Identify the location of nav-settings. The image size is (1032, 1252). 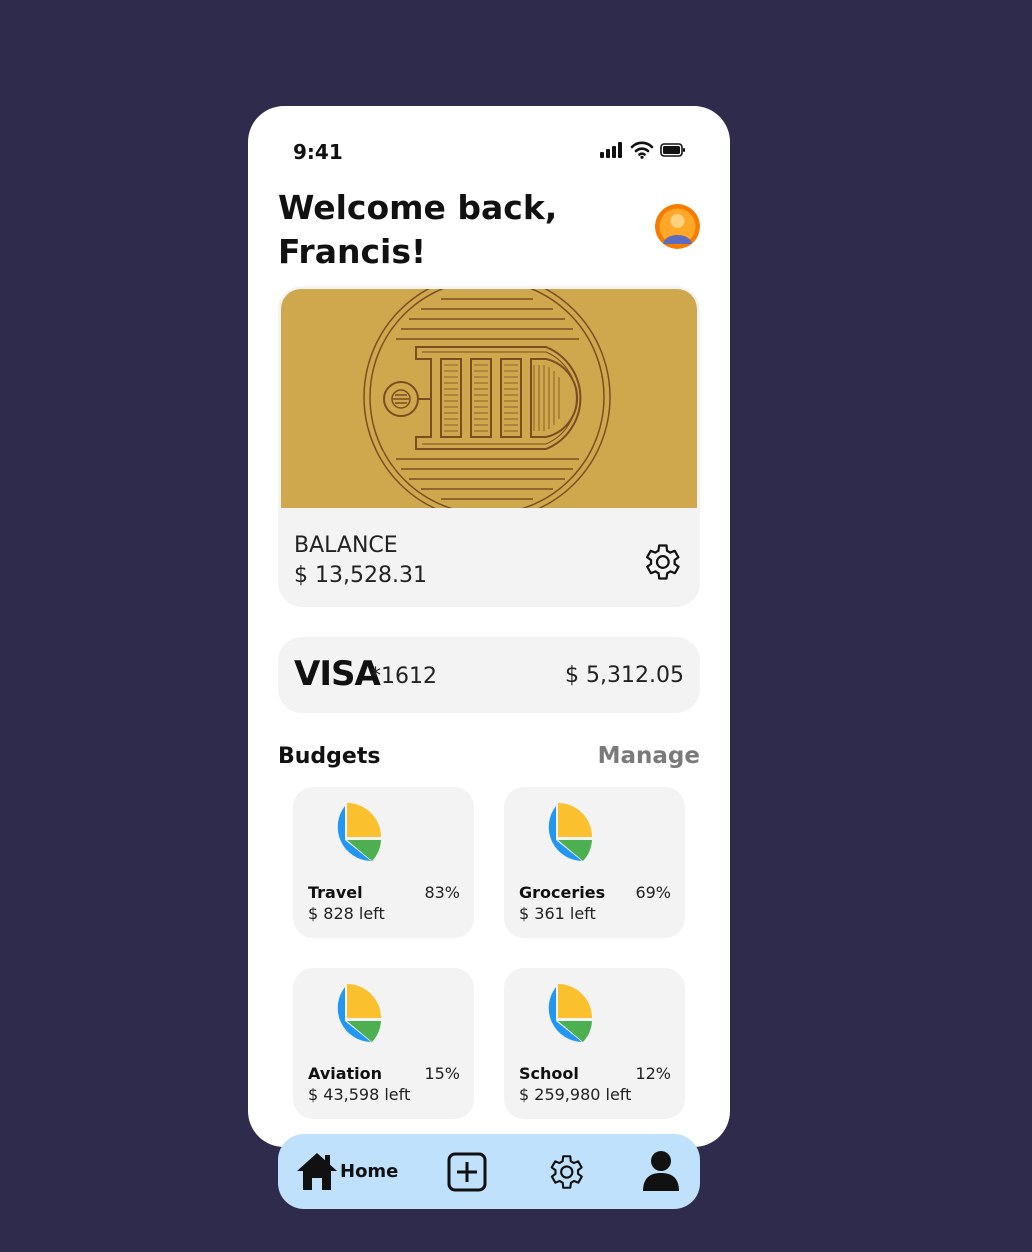
(565, 1174).